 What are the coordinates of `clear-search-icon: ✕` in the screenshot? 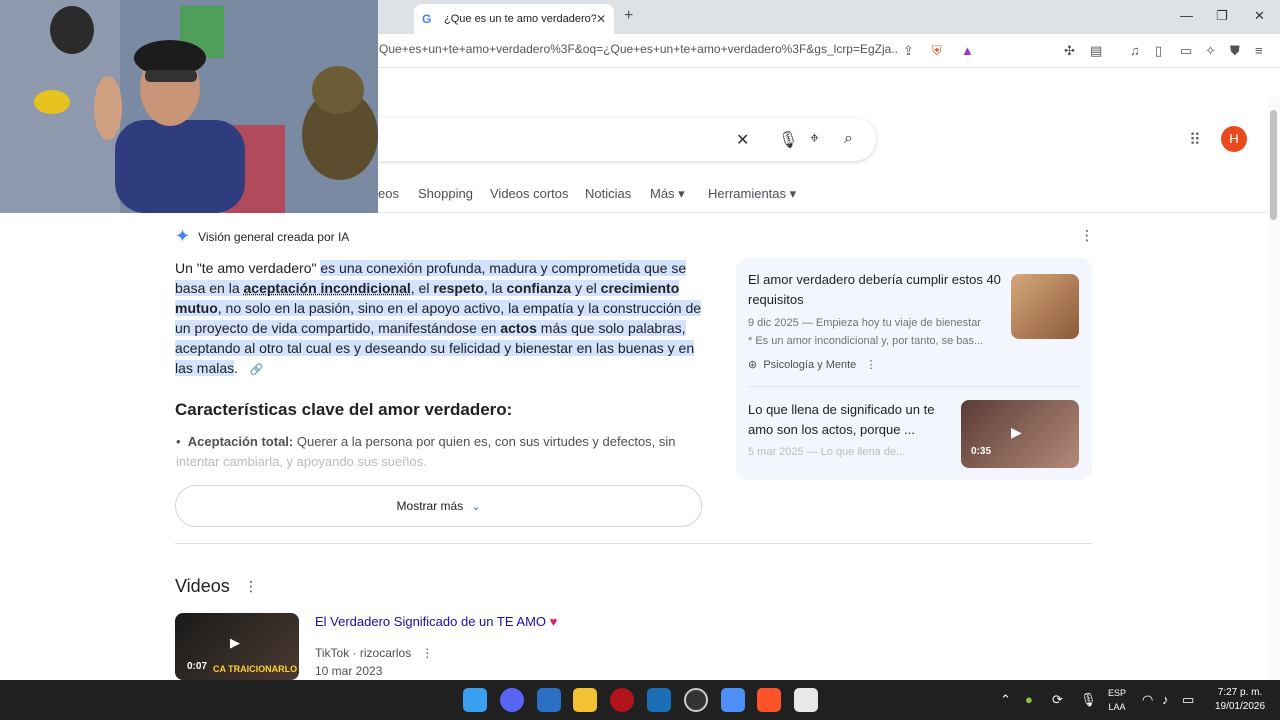 It's located at (742, 140).